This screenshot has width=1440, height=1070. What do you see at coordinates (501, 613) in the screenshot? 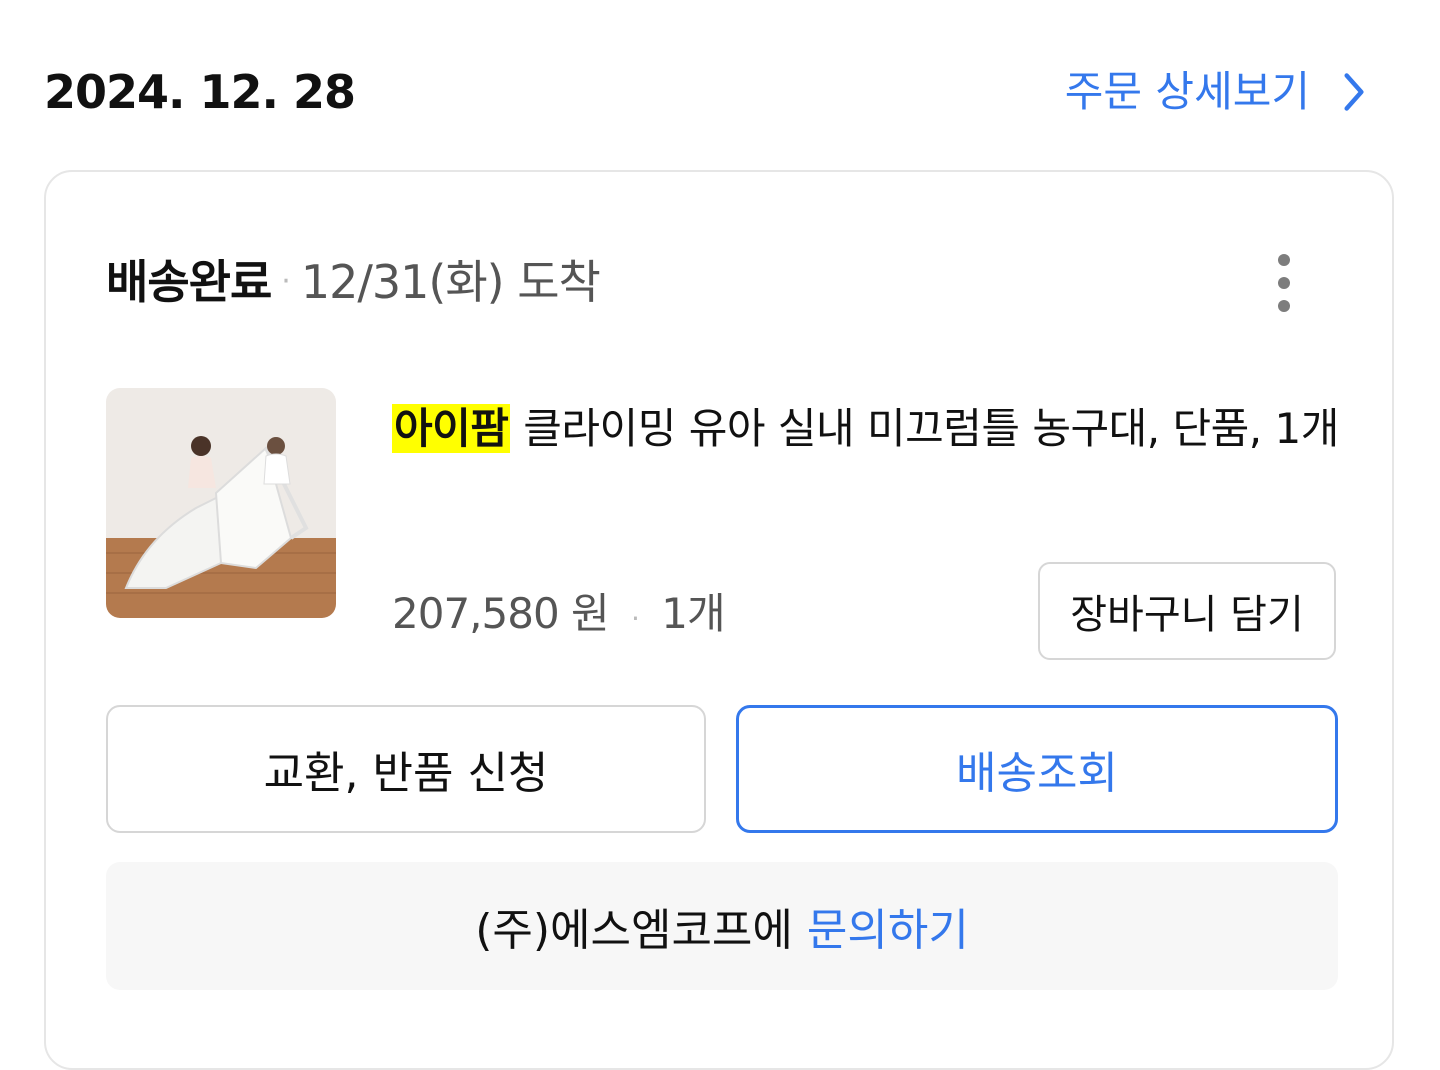
I see `product-price: 207,580 원` at bounding box center [501, 613].